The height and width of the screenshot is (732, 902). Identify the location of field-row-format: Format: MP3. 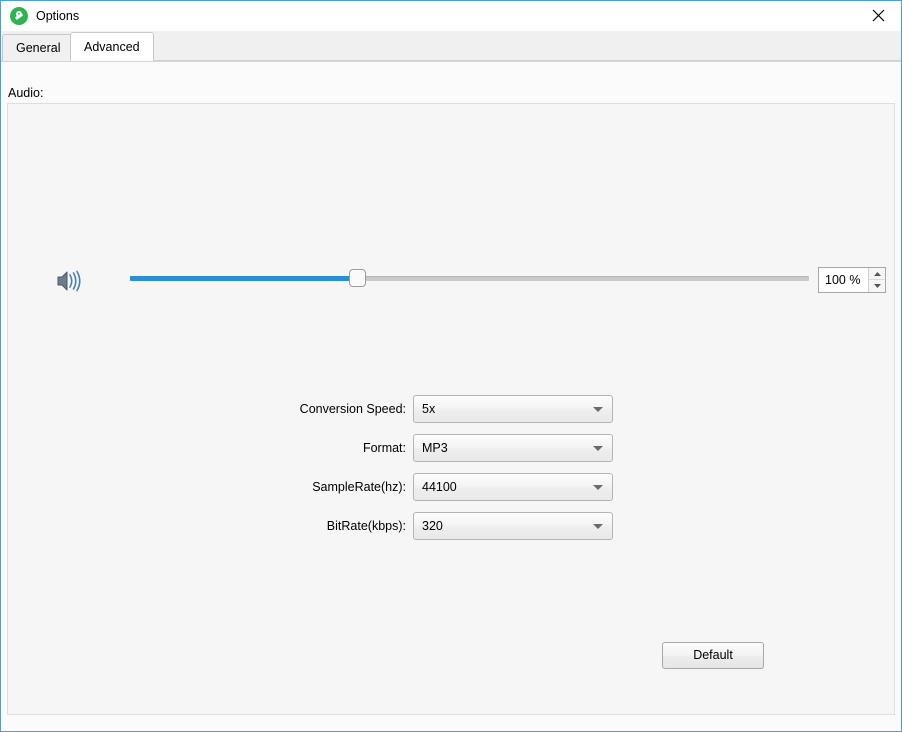
(396, 448).